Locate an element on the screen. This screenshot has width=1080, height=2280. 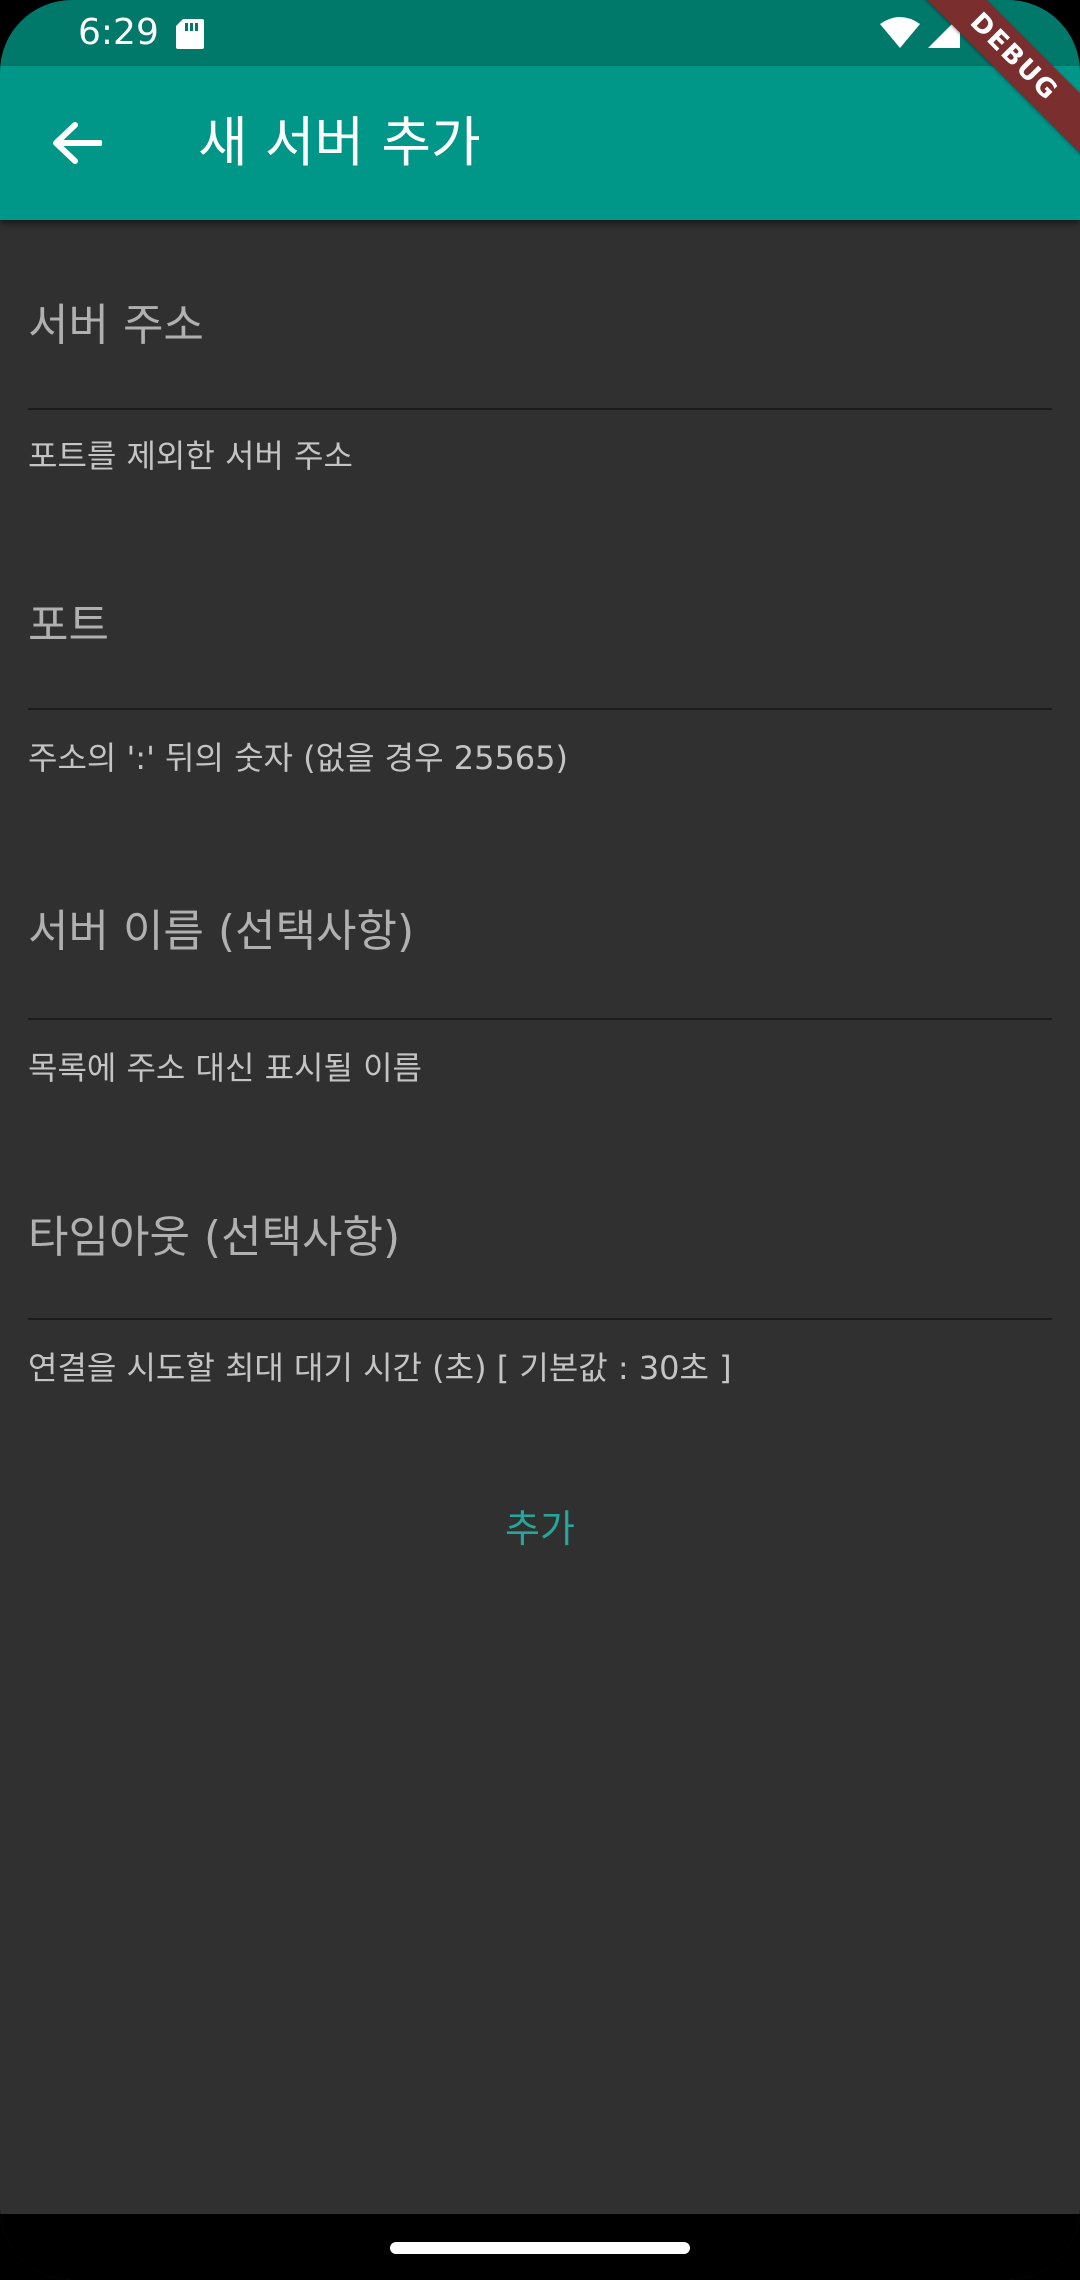
navigation-bar is located at coordinates (540, 2247).